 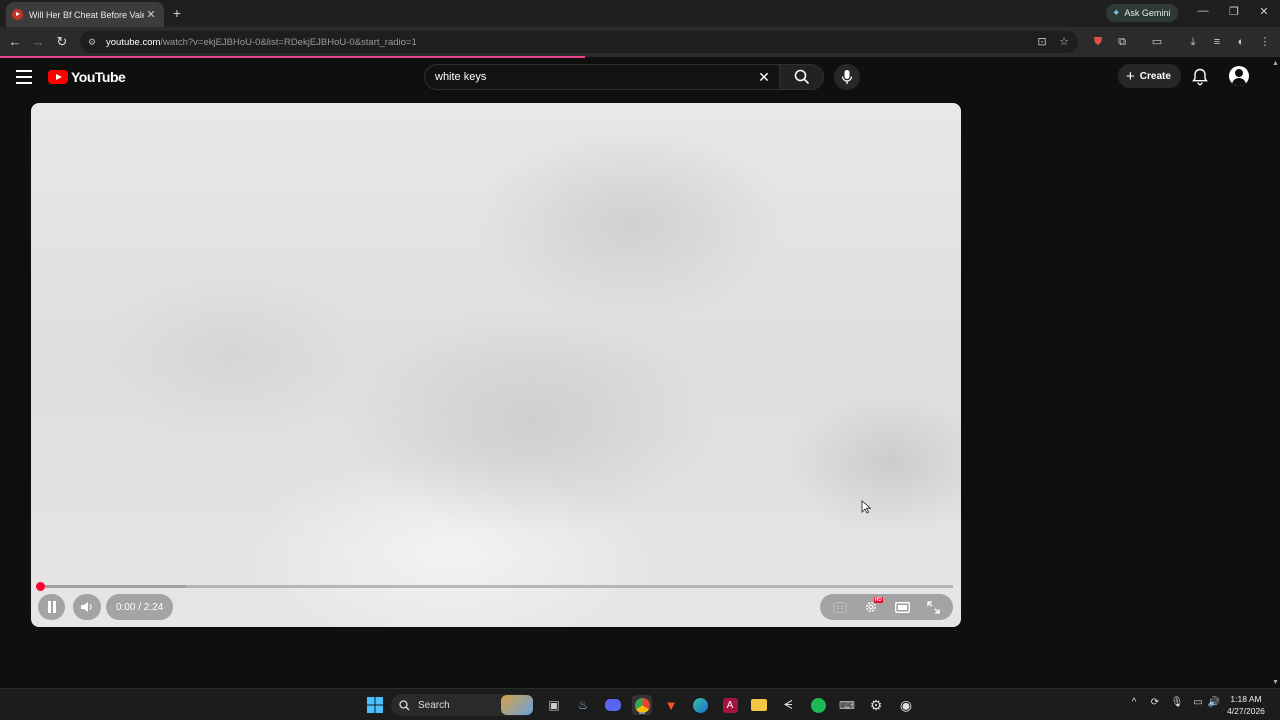 I want to click on youtube-play-logo-icon, so click(x=58, y=77).